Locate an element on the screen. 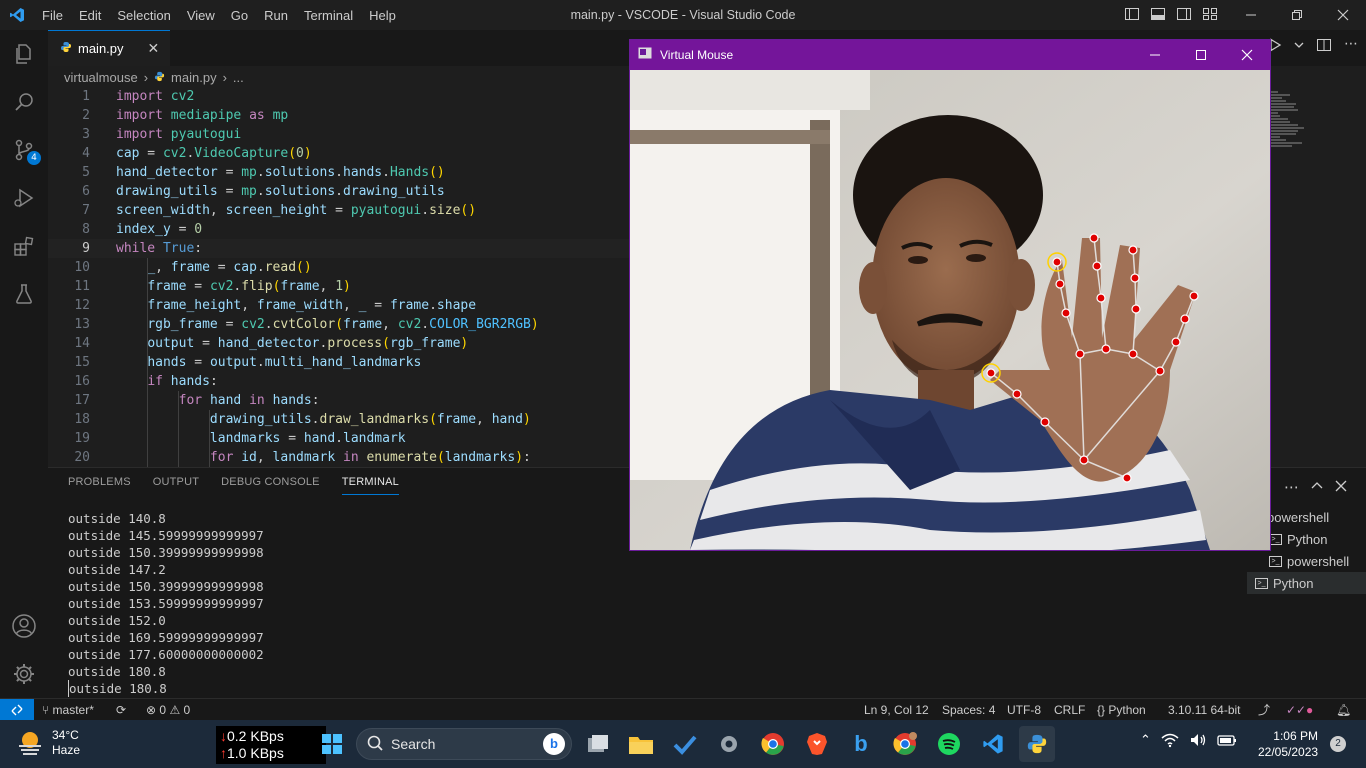  toggle-secondary-sidebar-icon is located at coordinates (1185, 15).